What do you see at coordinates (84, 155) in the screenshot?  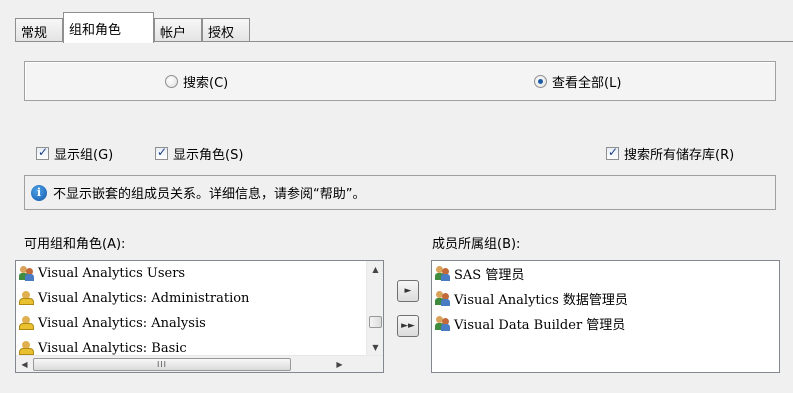 I see `show-groups-label: 显示组(G)` at bounding box center [84, 155].